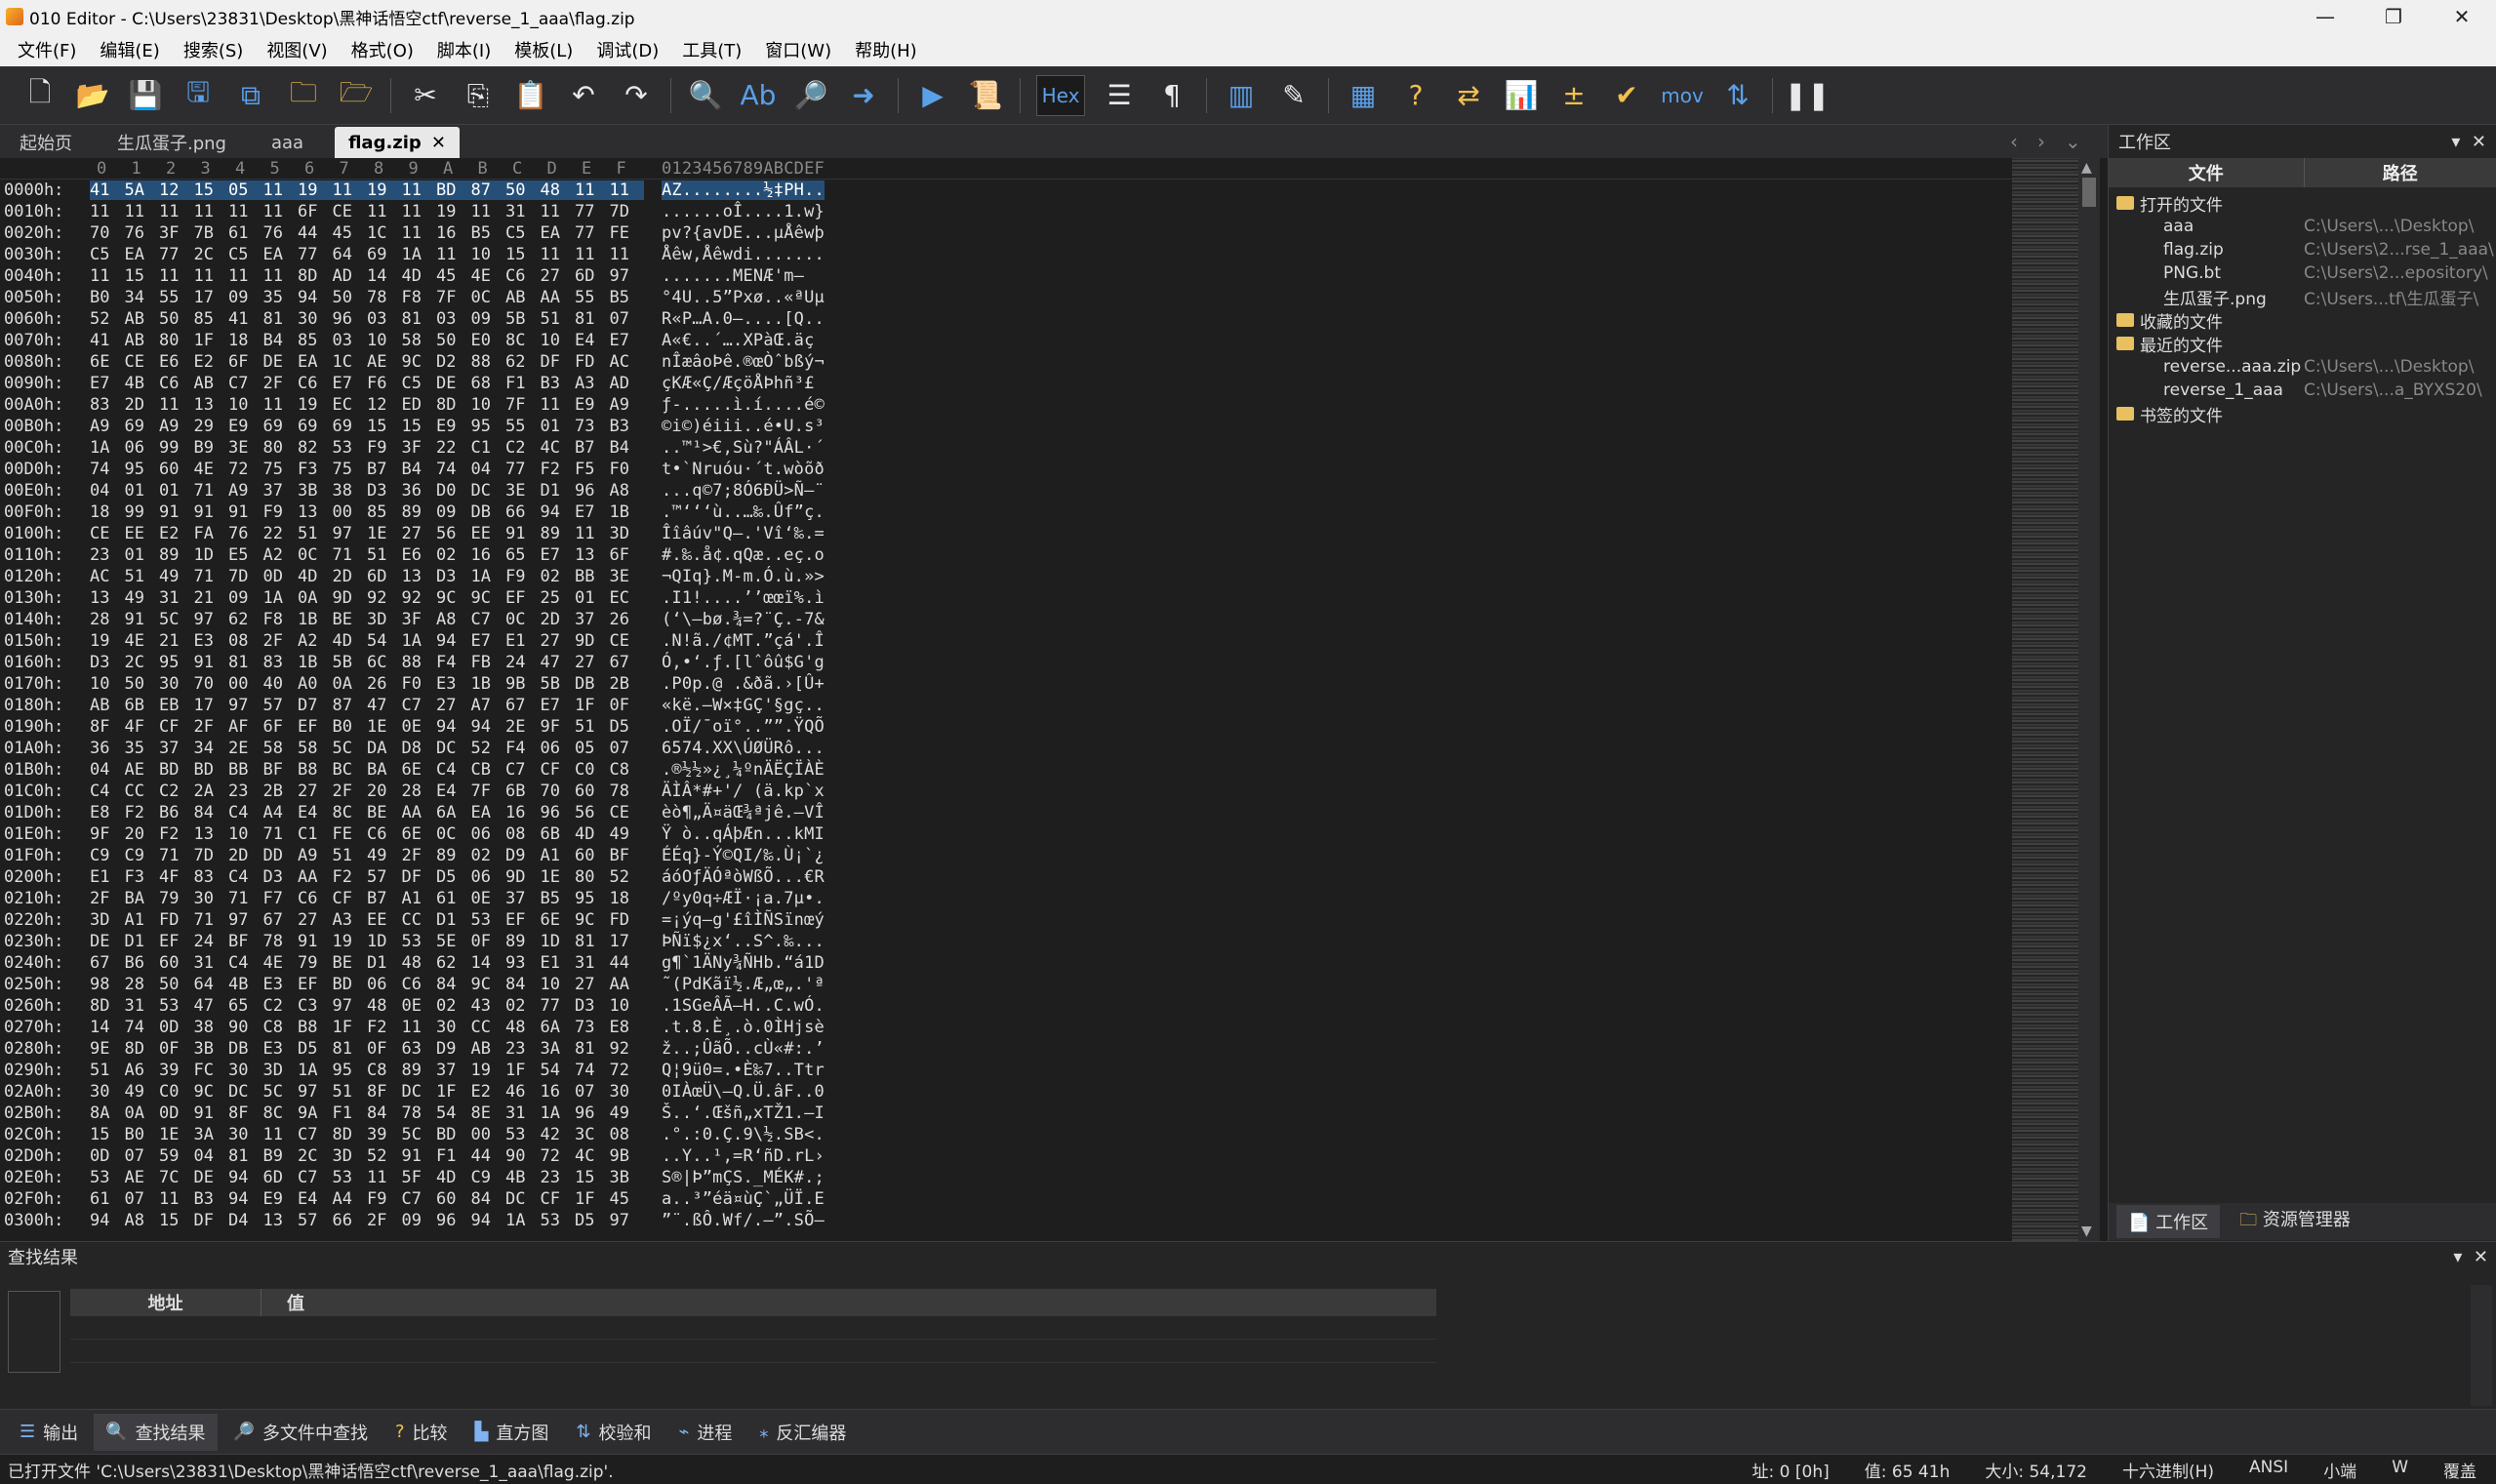 The width and height of the screenshot is (2496, 1484). I want to click on row-ascii: t•`Nruóu·´t.wòõð, so click(735, 469).